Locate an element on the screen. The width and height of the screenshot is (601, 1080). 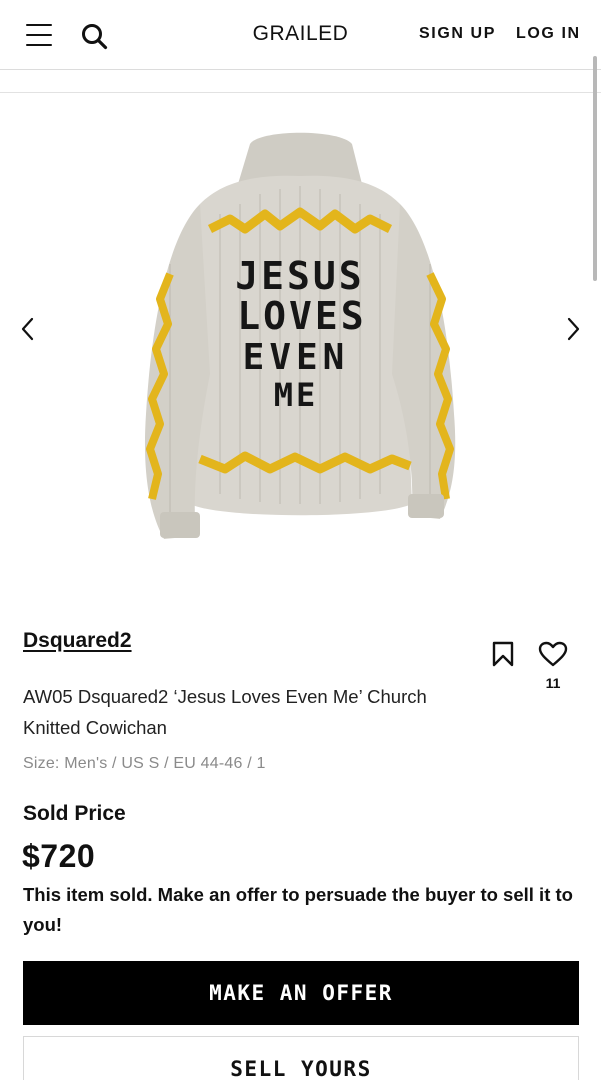
sold-price-value: $720 is located at coordinates (59, 856).